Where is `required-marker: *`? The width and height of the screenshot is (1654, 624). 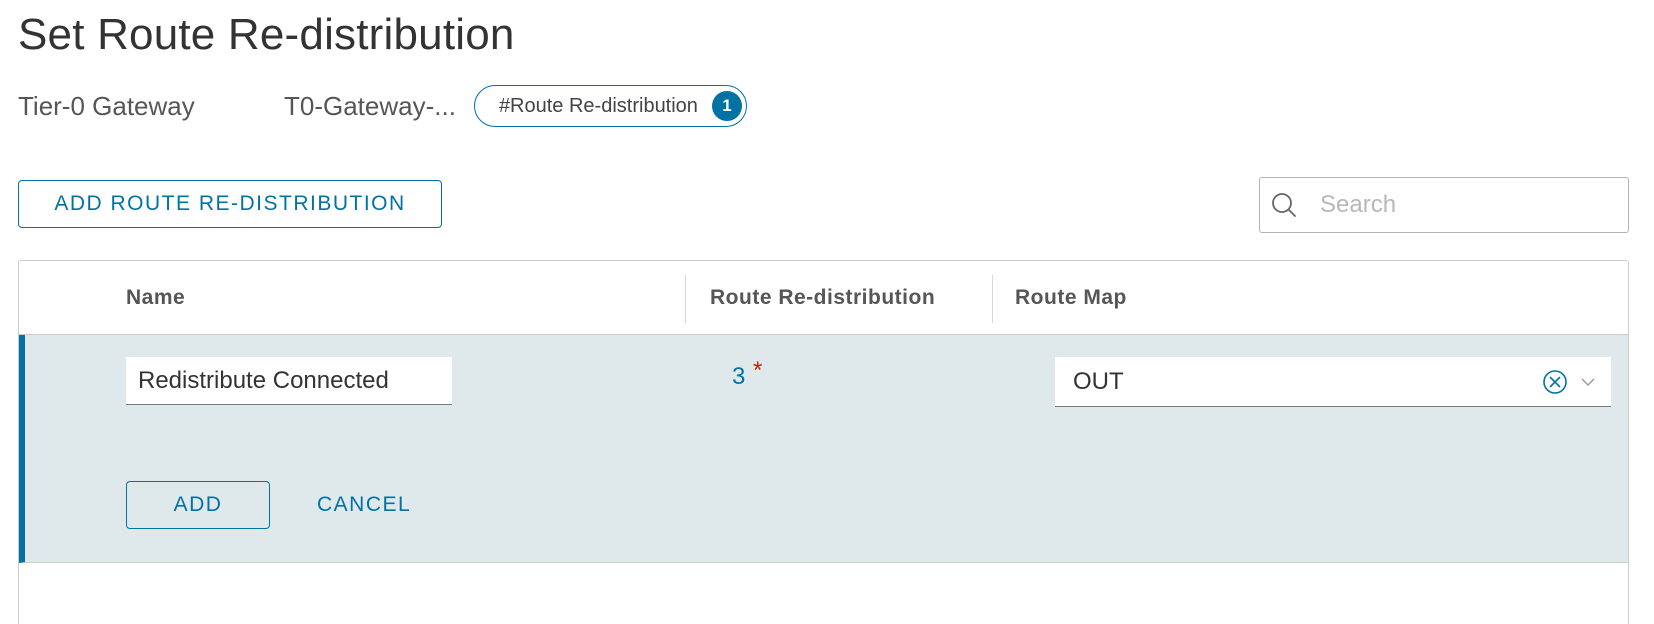 required-marker: * is located at coordinates (758, 370).